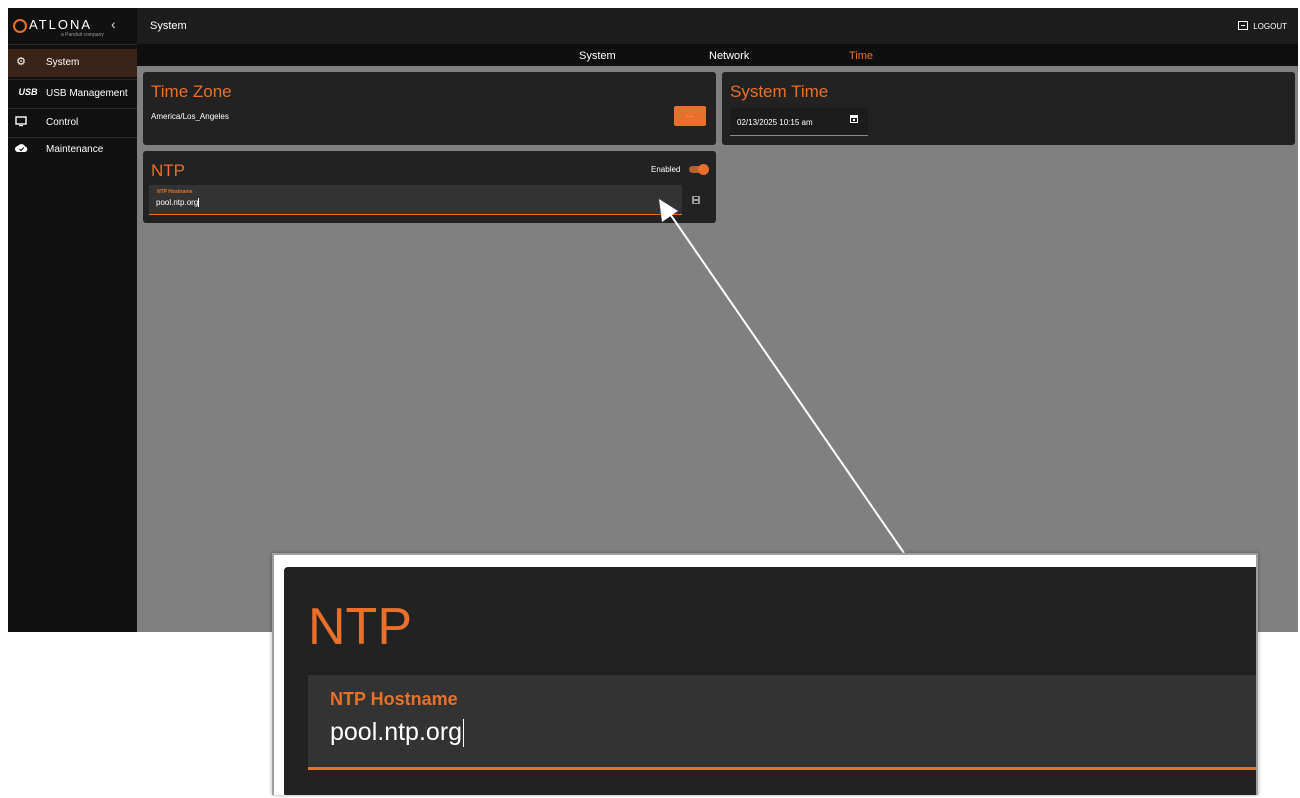  Describe the element at coordinates (190, 116) in the screenshot. I see `time-zone-value: America/Los_Angeles` at that location.